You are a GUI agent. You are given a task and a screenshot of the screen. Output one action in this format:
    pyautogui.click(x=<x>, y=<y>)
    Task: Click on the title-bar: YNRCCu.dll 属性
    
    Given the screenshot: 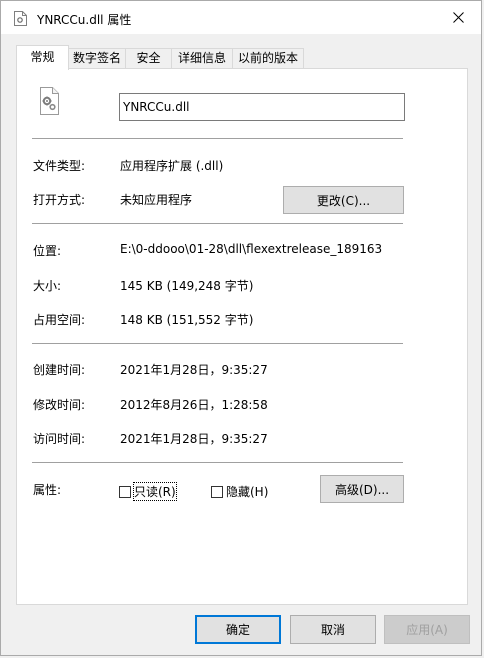 What is the action you would take?
    pyautogui.click(x=241, y=17)
    